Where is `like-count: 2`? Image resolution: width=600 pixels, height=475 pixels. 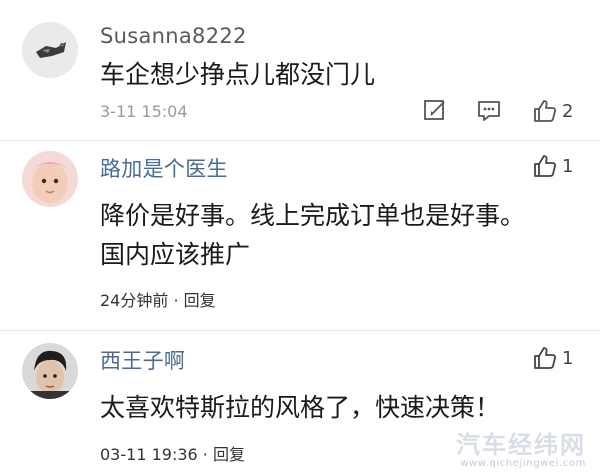
like-count: 2 is located at coordinates (568, 111).